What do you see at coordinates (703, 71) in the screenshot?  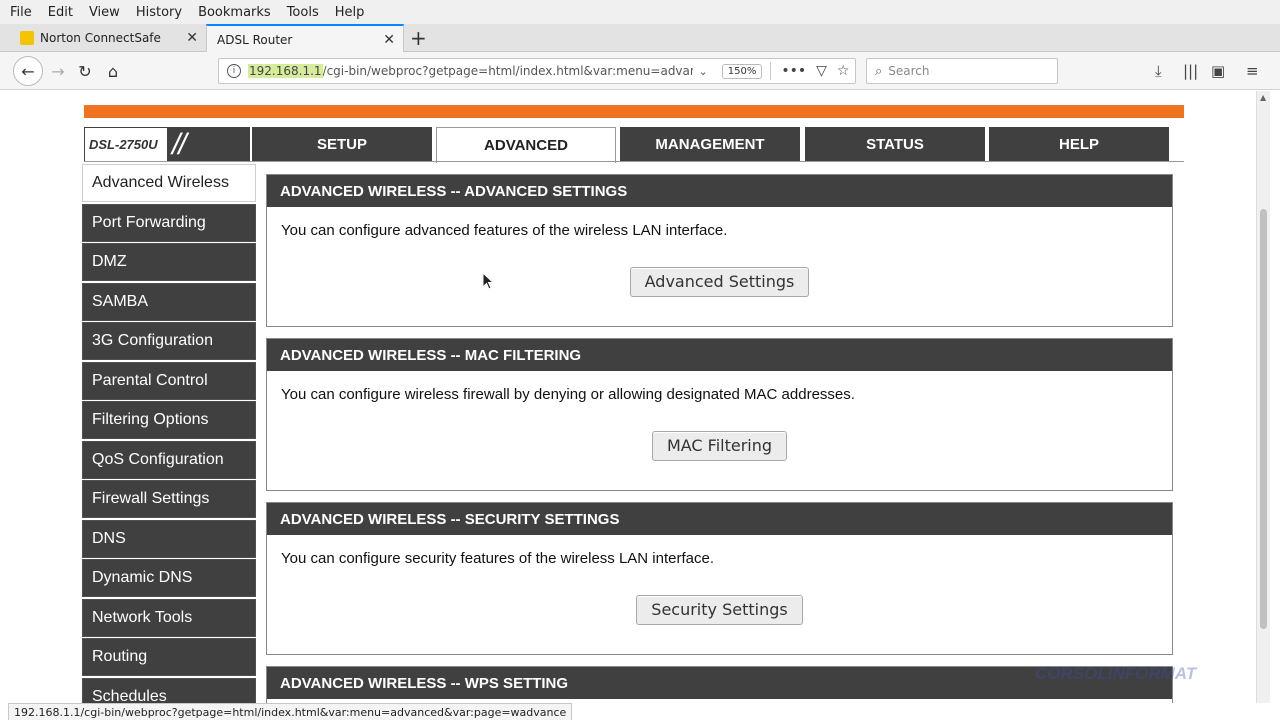 I see `chevron-down-icon: ⌄` at bounding box center [703, 71].